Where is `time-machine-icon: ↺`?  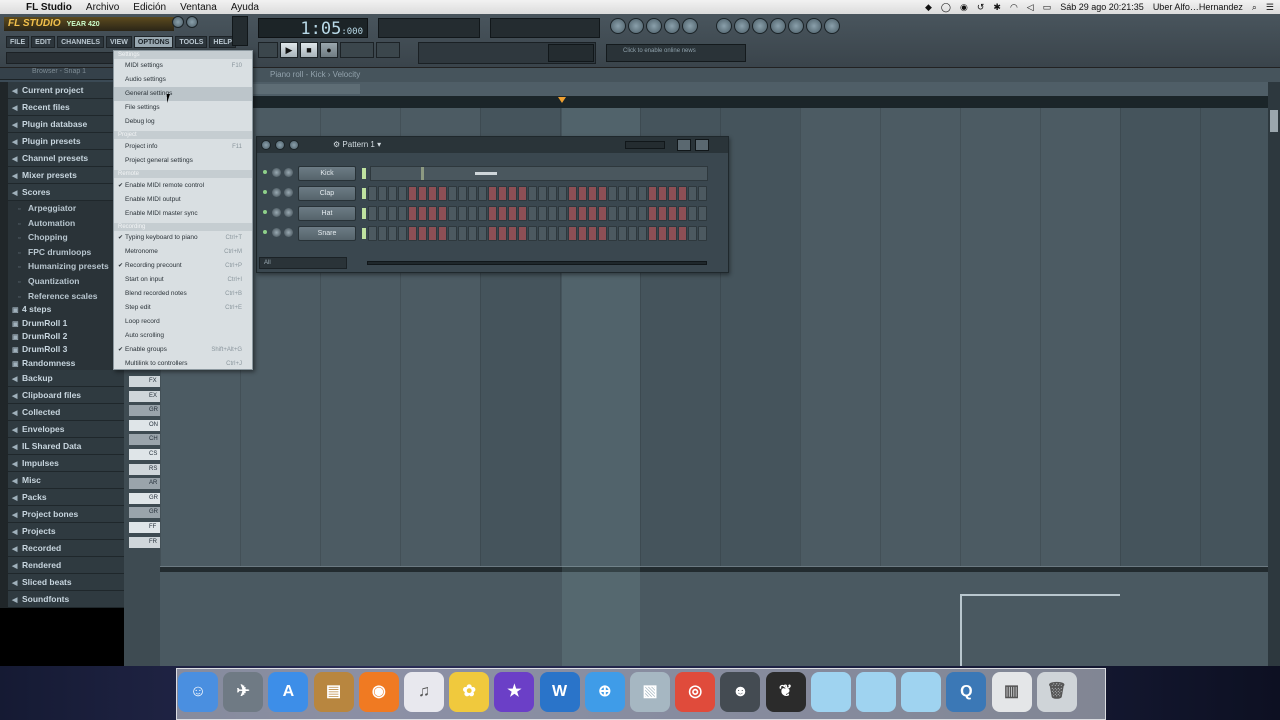 time-machine-icon: ↺ is located at coordinates (981, 7).